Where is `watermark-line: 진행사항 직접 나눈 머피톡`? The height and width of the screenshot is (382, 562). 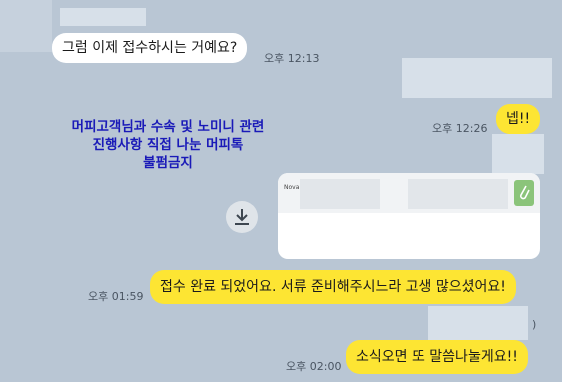
watermark-line: 진행사항 직접 나눈 머피톡 is located at coordinates (168, 145).